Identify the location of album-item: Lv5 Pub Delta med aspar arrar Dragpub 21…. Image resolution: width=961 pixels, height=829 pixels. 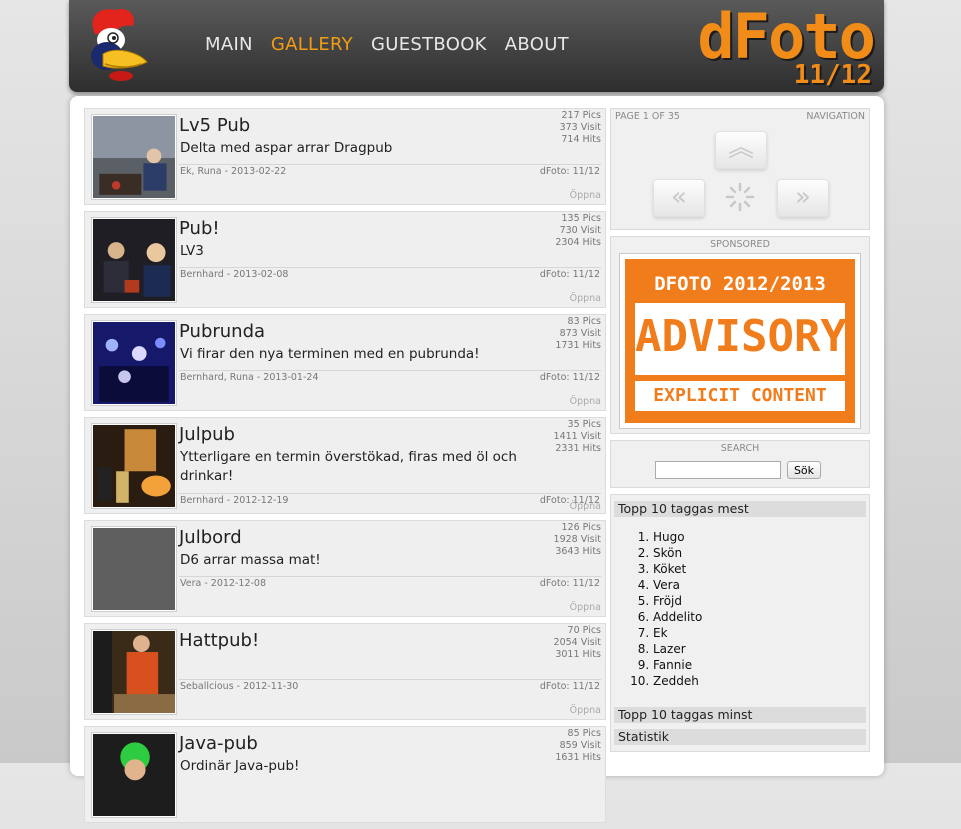
(345, 156).